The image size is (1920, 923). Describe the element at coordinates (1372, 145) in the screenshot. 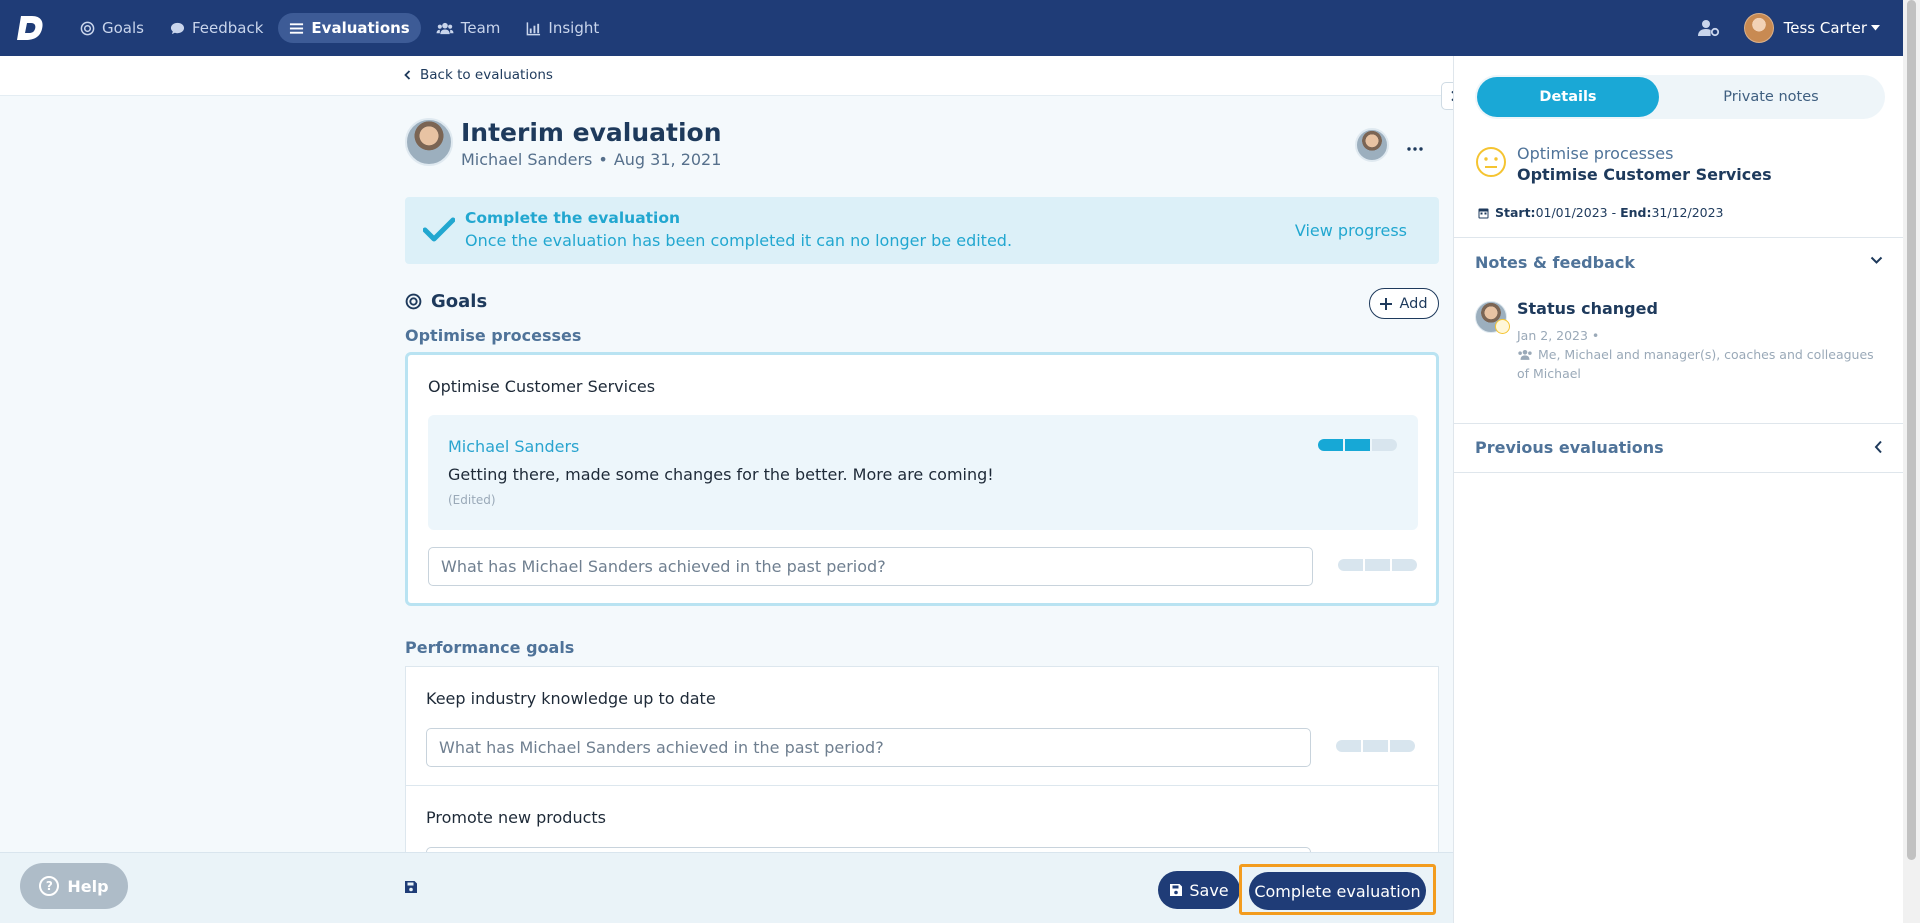

I see `evaluator-avatar` at that location.